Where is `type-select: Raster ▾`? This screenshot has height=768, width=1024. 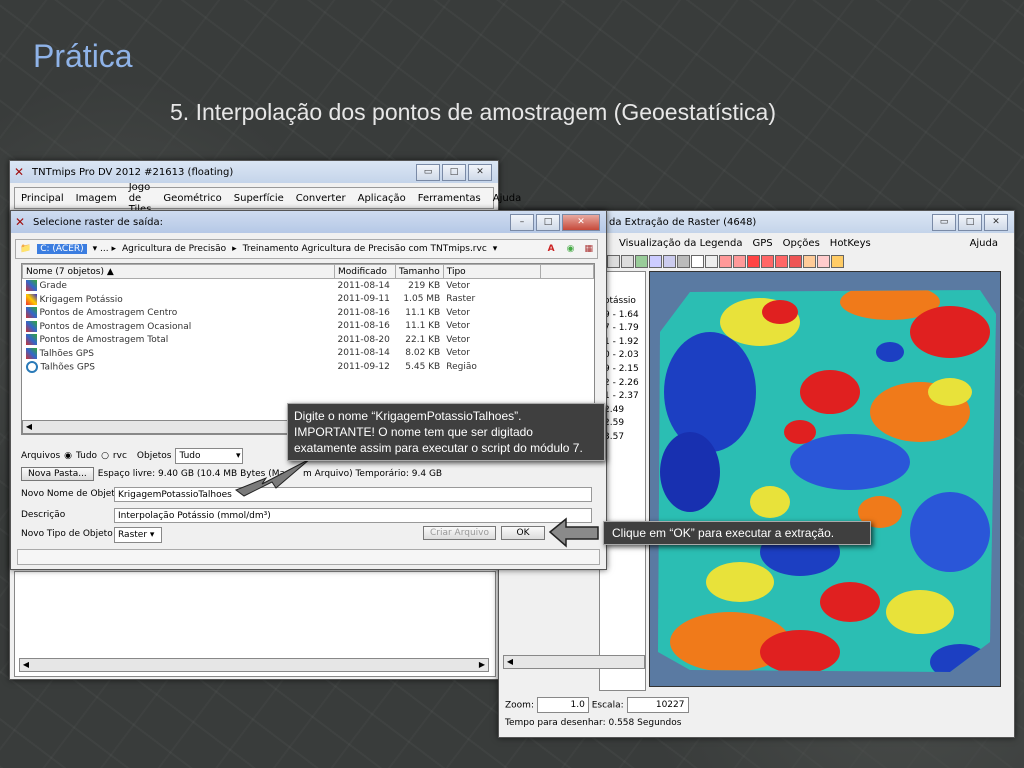
type-select: Raster ▾ is located at coordinates (138, 535).